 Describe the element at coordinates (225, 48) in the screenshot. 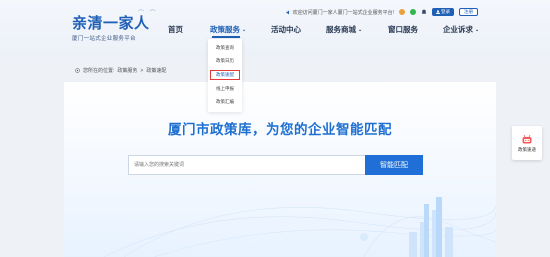

I see `dropdown-item-policy-query: 政策查询` at that location.